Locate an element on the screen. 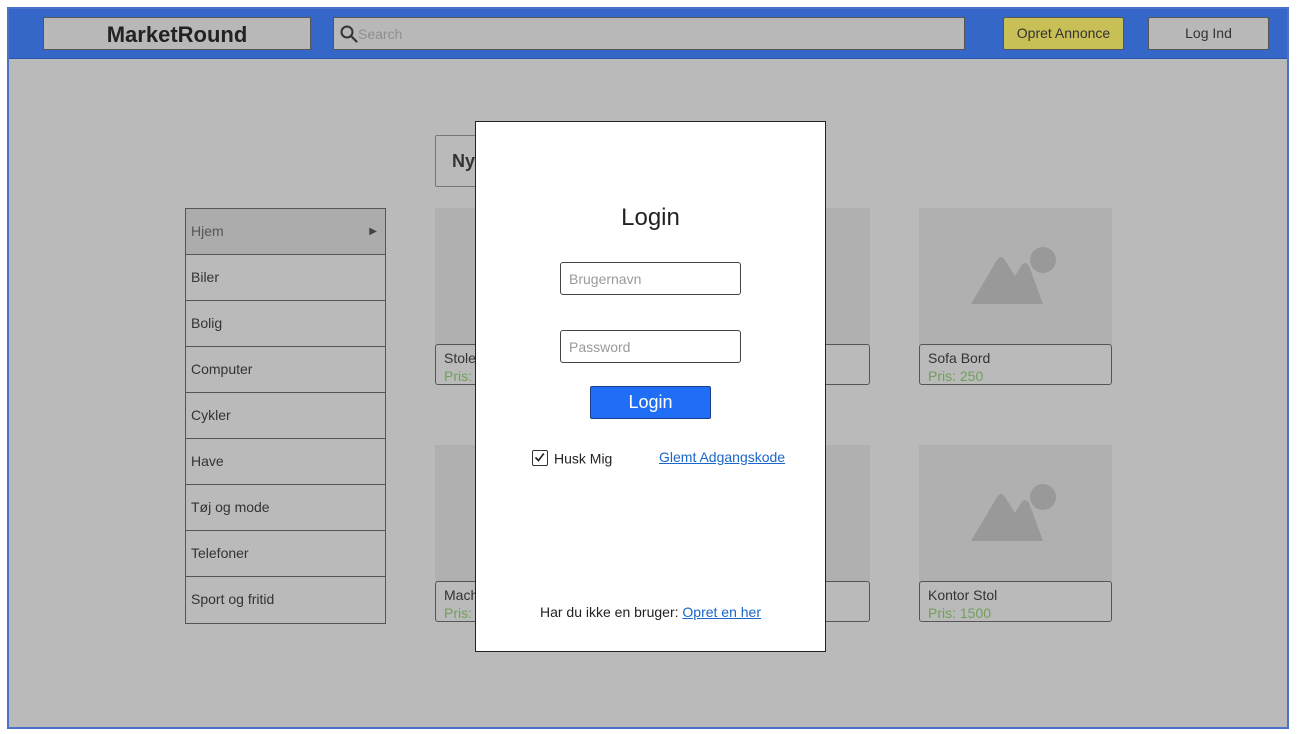  product-title: Kontor Stol is located at coordinates (963, 595).